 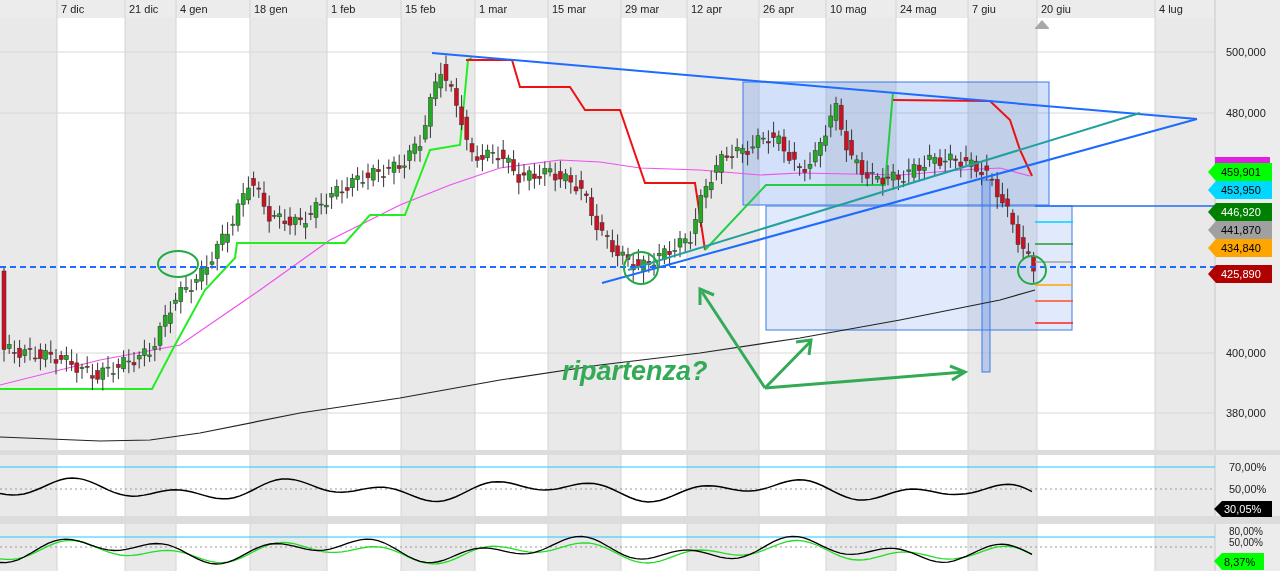 I want to click on price-tag: 434,840, so click(x=1240, y=248).